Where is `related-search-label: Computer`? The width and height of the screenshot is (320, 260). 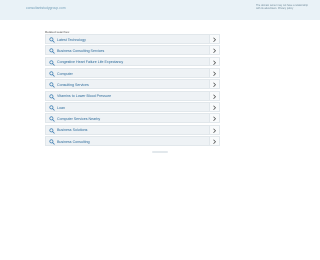 related-search-label: Computer is located at coordinates (65, 73).